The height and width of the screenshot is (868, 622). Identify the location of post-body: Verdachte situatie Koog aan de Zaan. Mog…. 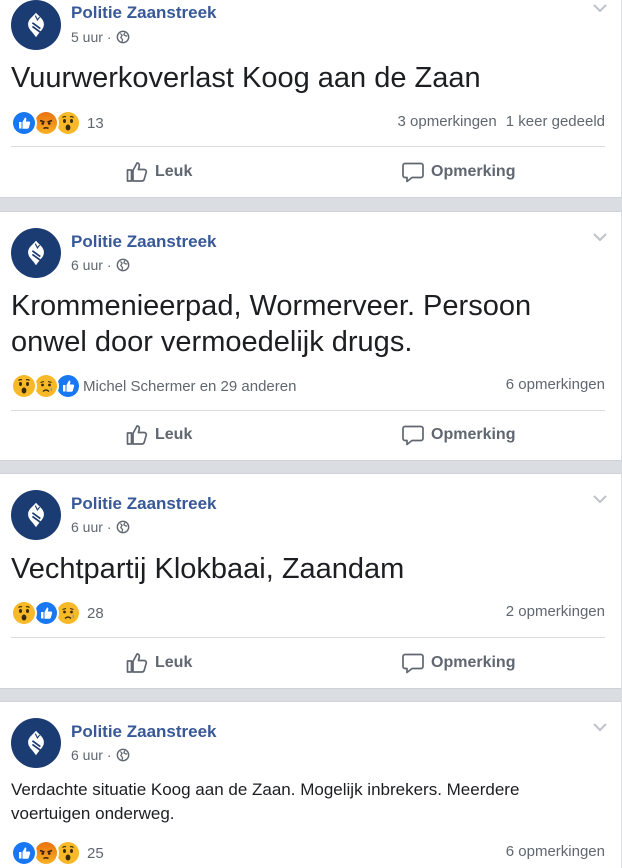
(265, 801).